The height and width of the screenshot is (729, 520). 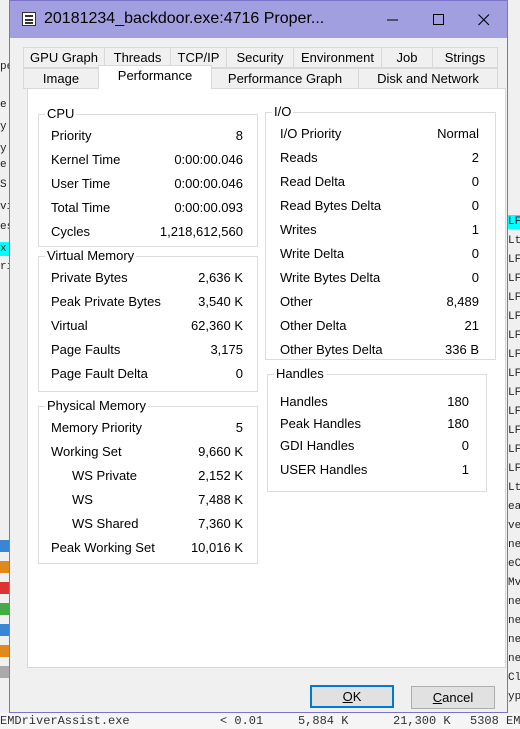 What do you see at coordinates (380, 134) in the screenshot?
I see `io-row: I/O Priority Normal` at bounding box center [380, 134].